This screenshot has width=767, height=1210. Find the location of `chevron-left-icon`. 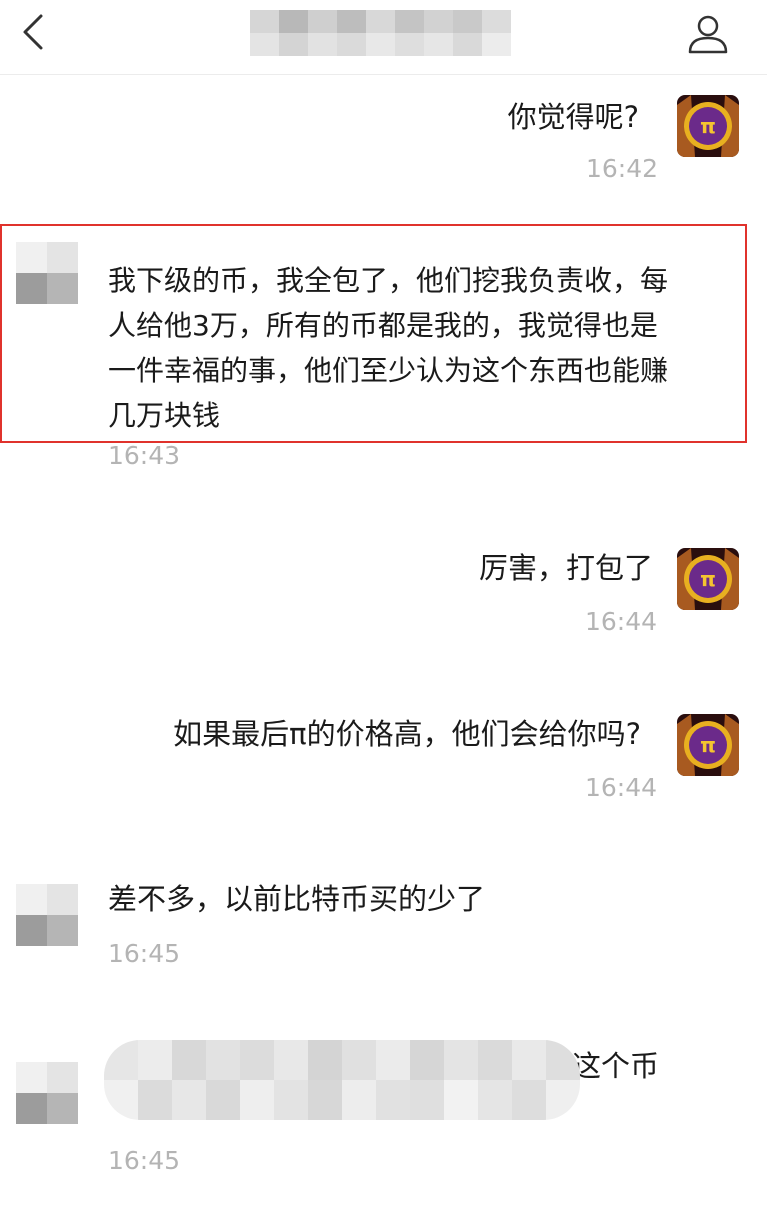

chevron-left-icon is located at coordinates (33, 32).